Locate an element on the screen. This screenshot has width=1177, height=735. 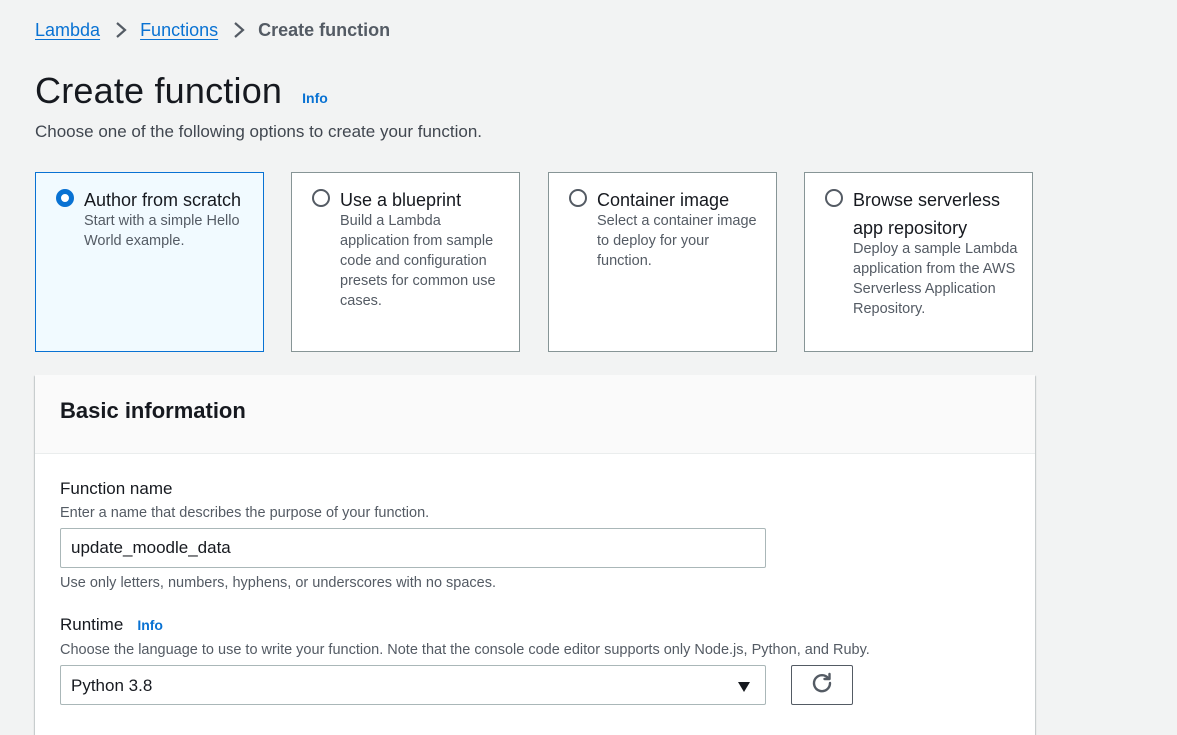
refresh-icon is located at coordinates (822, 685).